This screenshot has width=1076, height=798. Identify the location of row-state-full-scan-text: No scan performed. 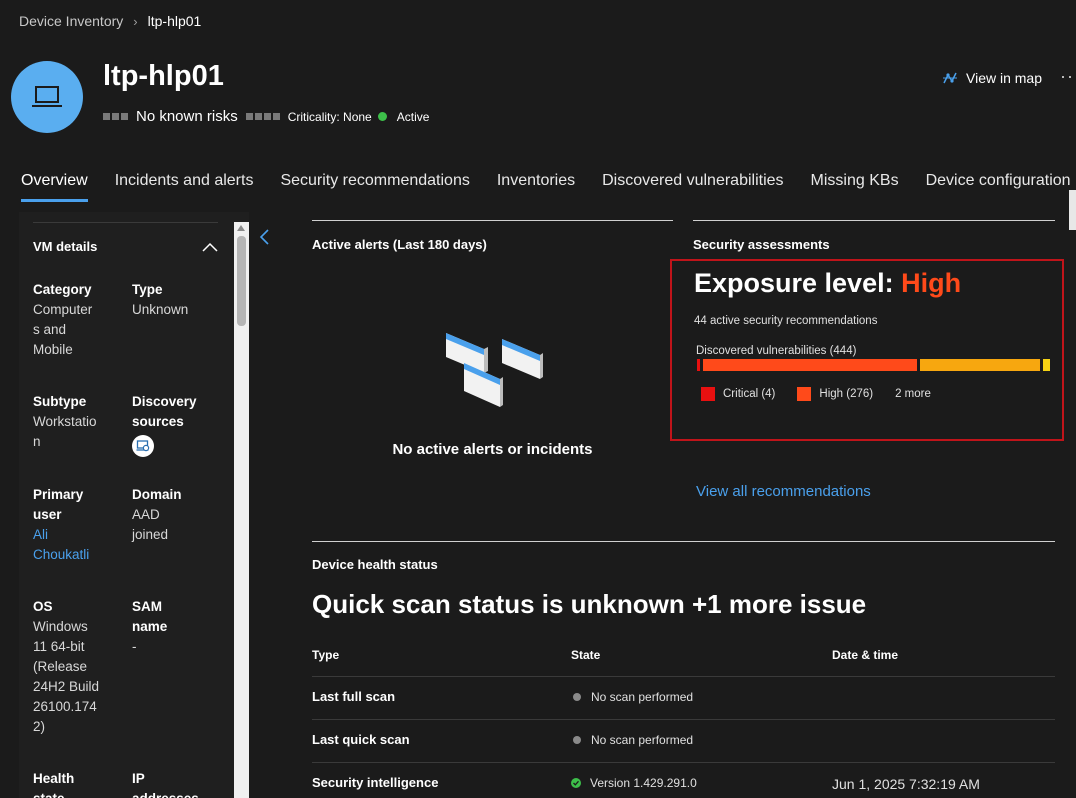
(642, 697).